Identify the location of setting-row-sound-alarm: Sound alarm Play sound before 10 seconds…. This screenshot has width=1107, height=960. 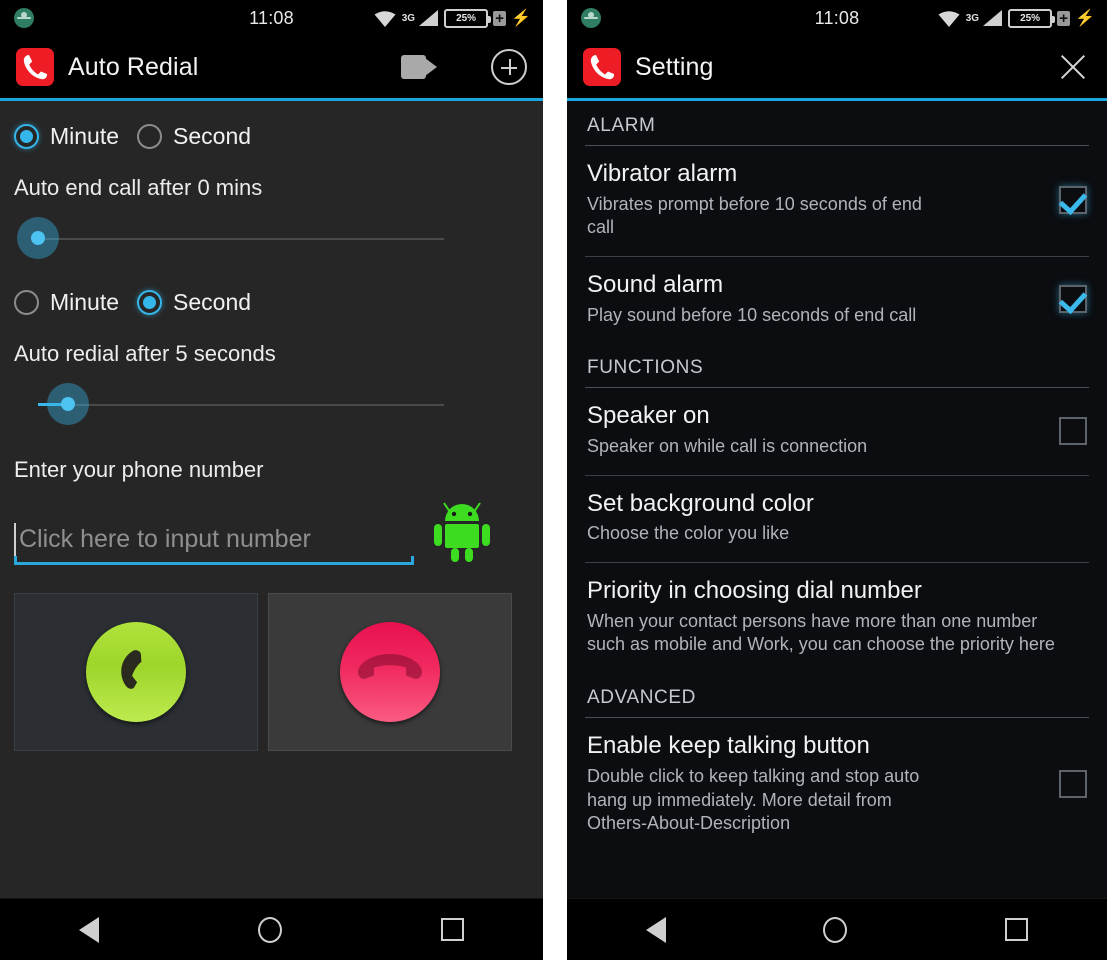
(837, 300).